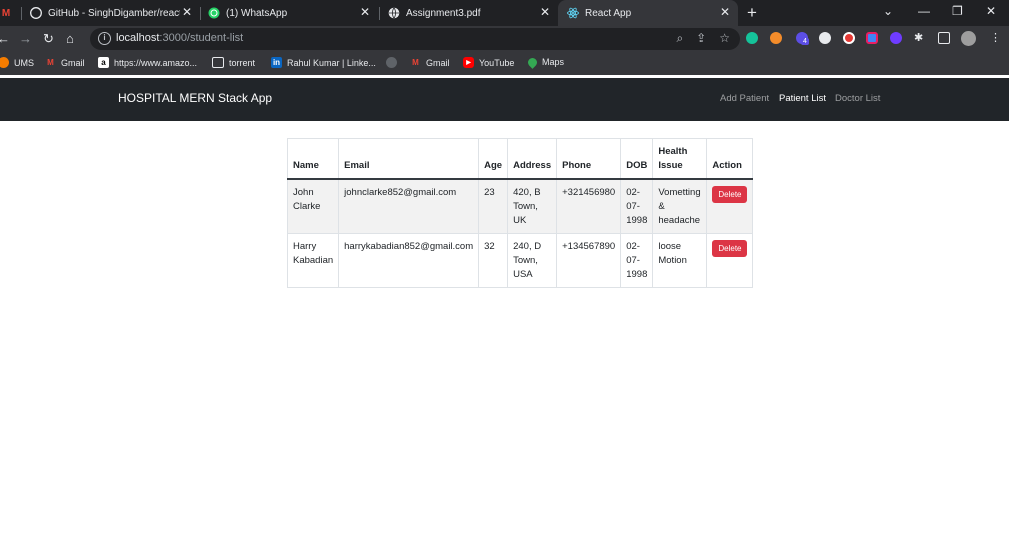 This screenshot has height=533, width=1009. Describe the element at coordinates (25, 39) in the screenshot. I see `forward-button: →` at that location.